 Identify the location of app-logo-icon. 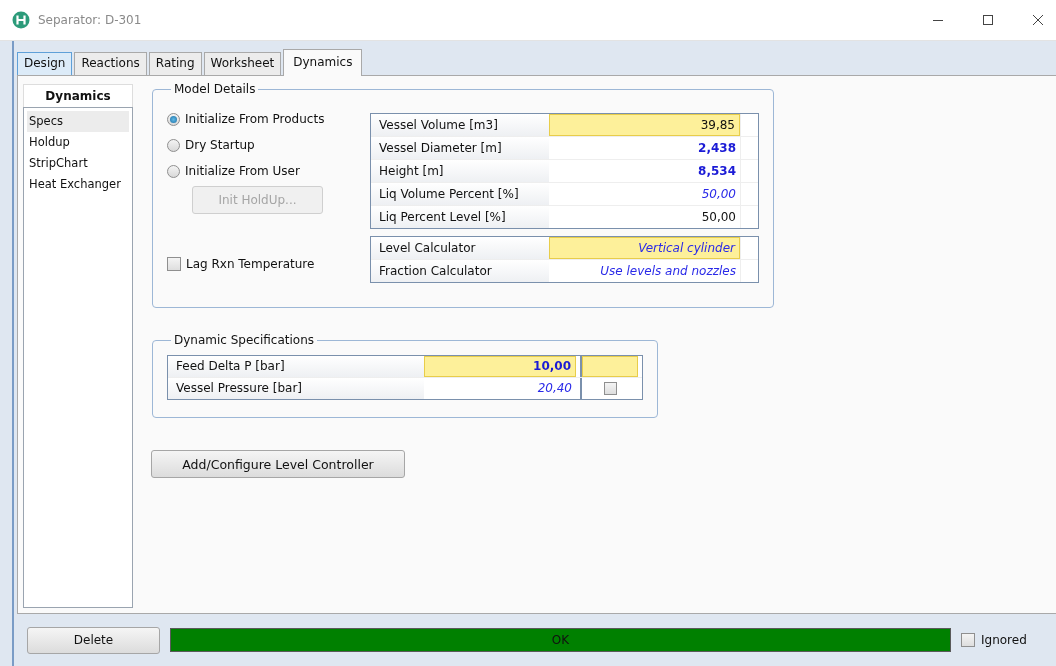
(21, 20).